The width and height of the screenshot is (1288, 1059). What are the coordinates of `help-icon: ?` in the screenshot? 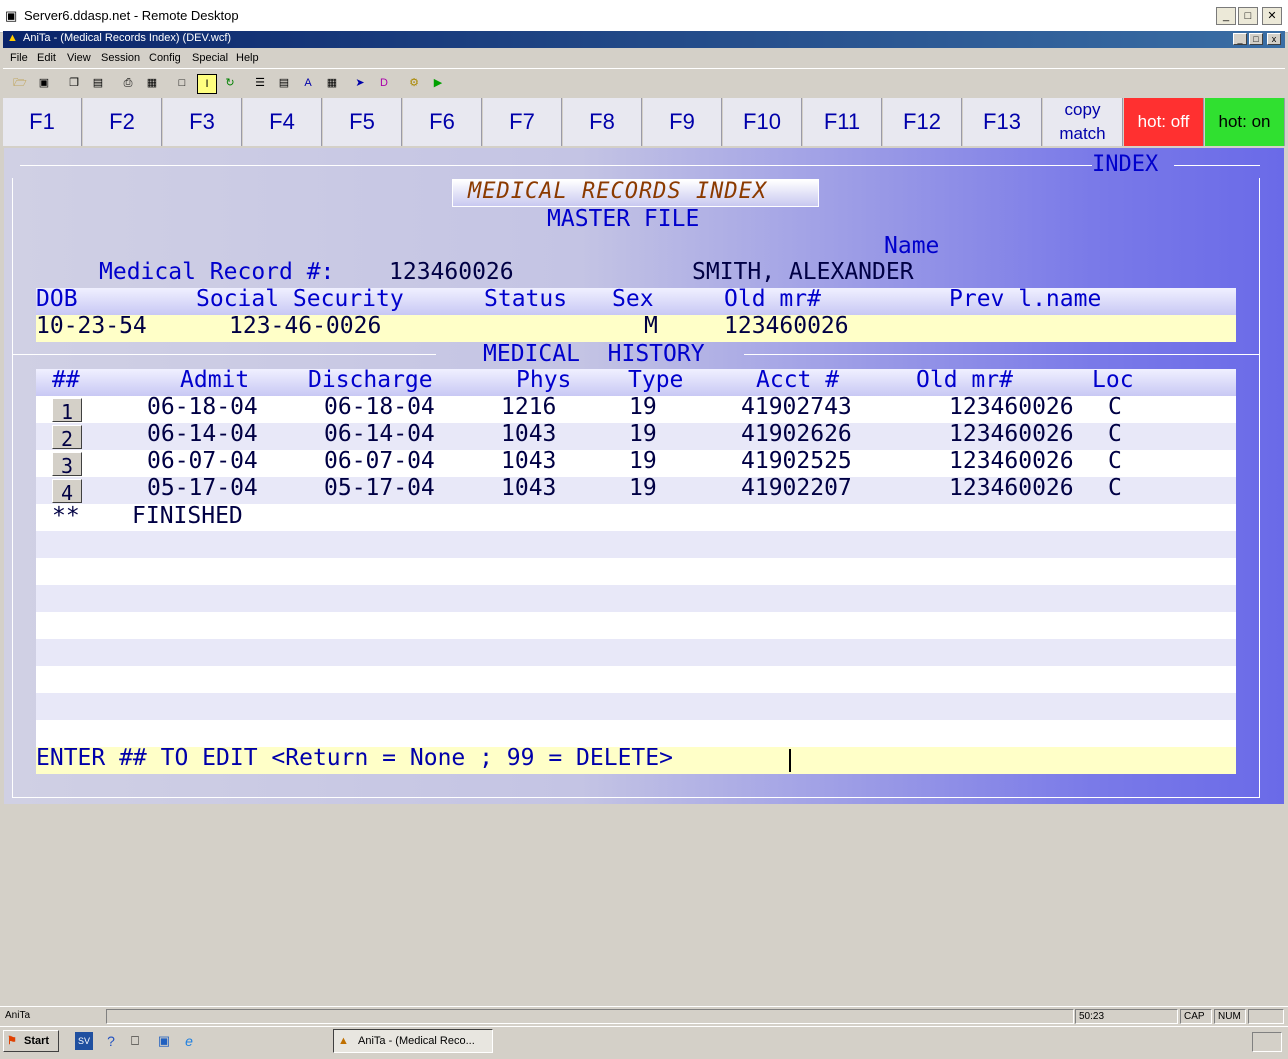 It's located at (111, 1041).